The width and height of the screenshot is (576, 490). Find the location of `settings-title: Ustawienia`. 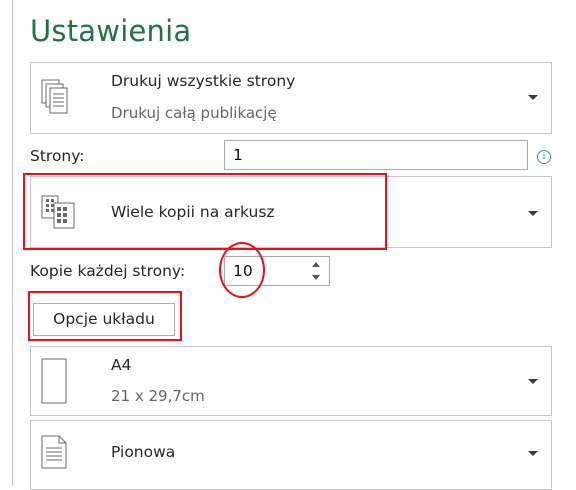

settings-title: Ustawienia is located at coordinates (111, 31).